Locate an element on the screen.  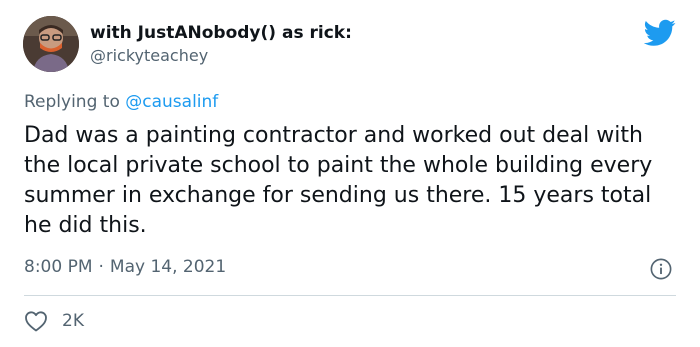
author-handle: @rickyteachey is located at coordinates (149, 55).